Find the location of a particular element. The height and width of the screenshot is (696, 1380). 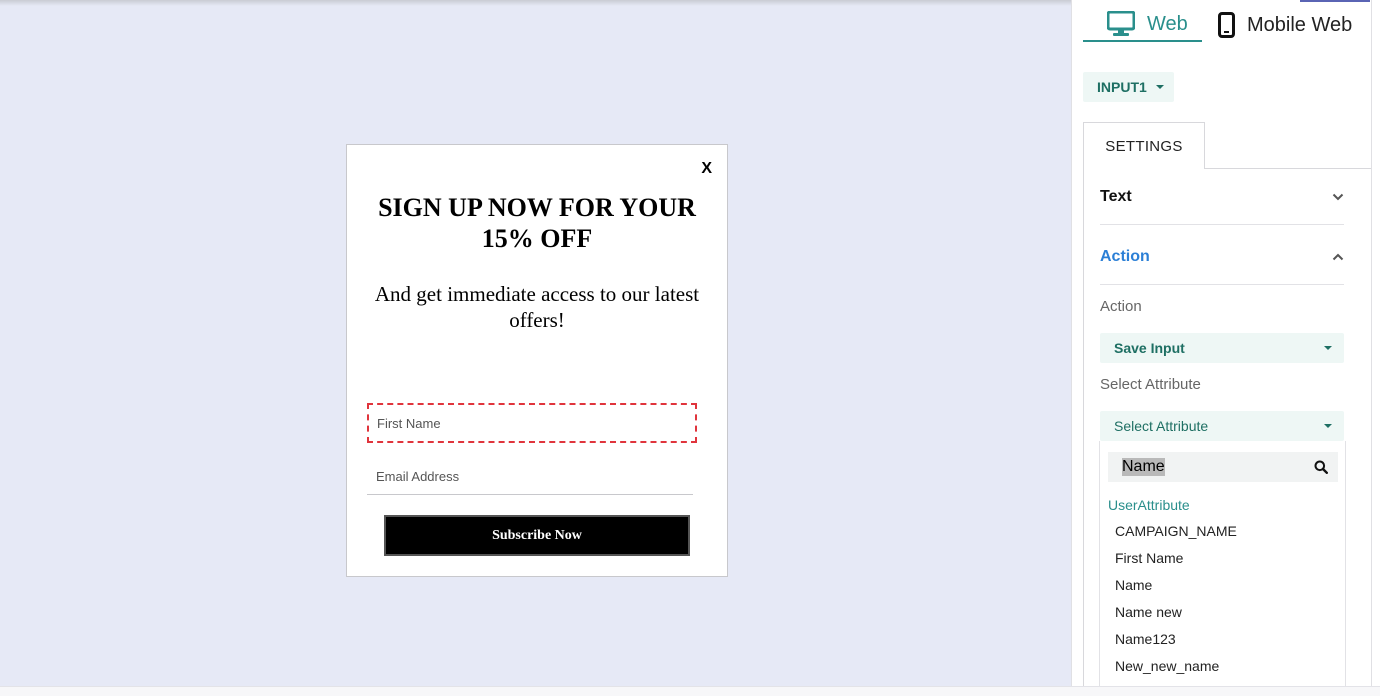

element-selector: INPUT1 is located at coordinates (1128, 87).